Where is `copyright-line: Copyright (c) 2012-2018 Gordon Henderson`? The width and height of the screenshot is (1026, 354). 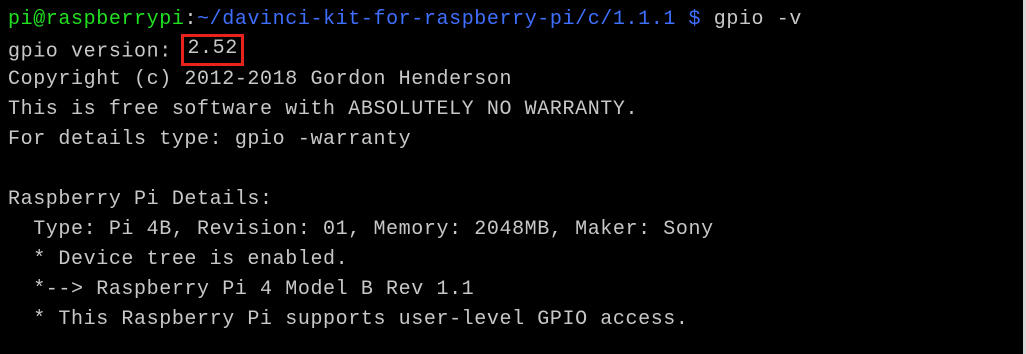
copyright-line: Copyright (c) 2012-2018 Gordon Henderson is located at coordinates (260, 79).